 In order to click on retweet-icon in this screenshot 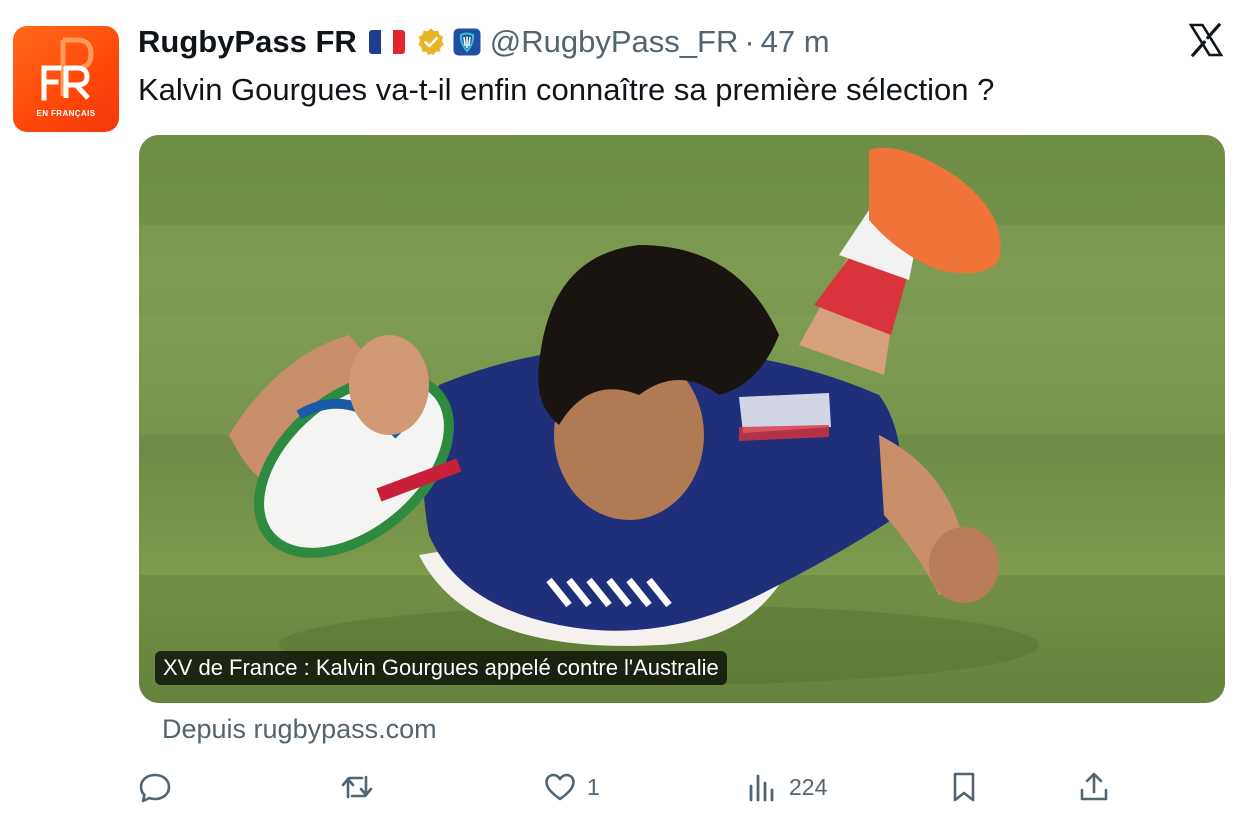, I will do `click(357, 787)`.